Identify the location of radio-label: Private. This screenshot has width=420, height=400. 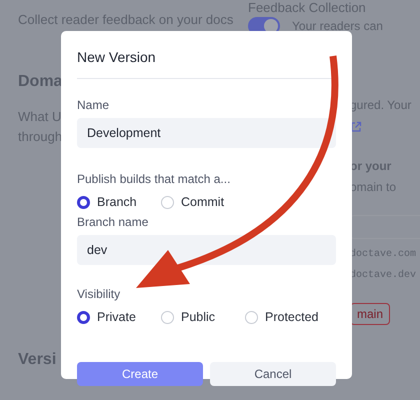
(116, 317).